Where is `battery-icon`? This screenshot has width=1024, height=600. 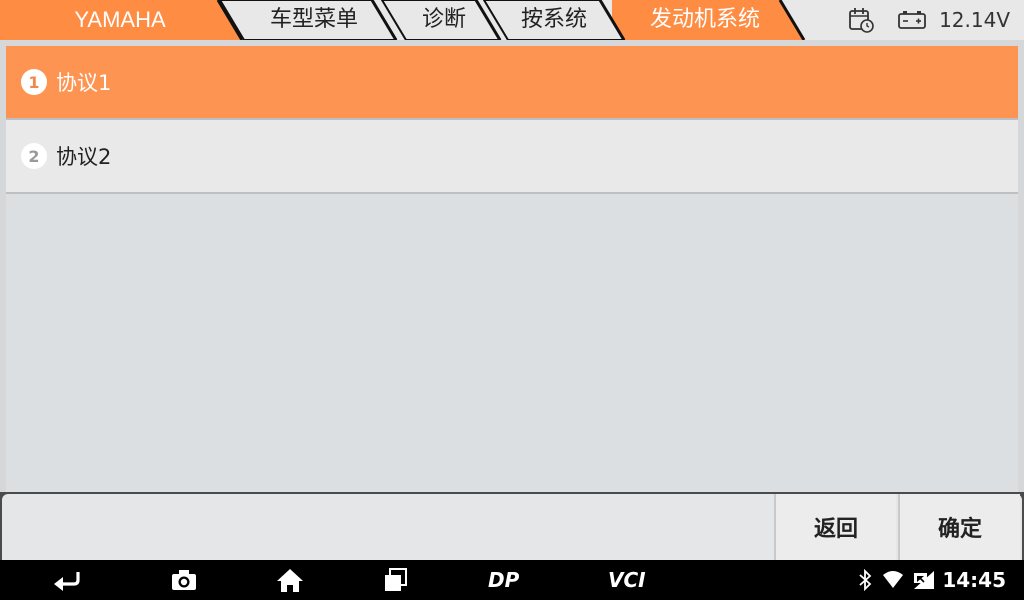 battery-icon is located at coordinates (912, 22).